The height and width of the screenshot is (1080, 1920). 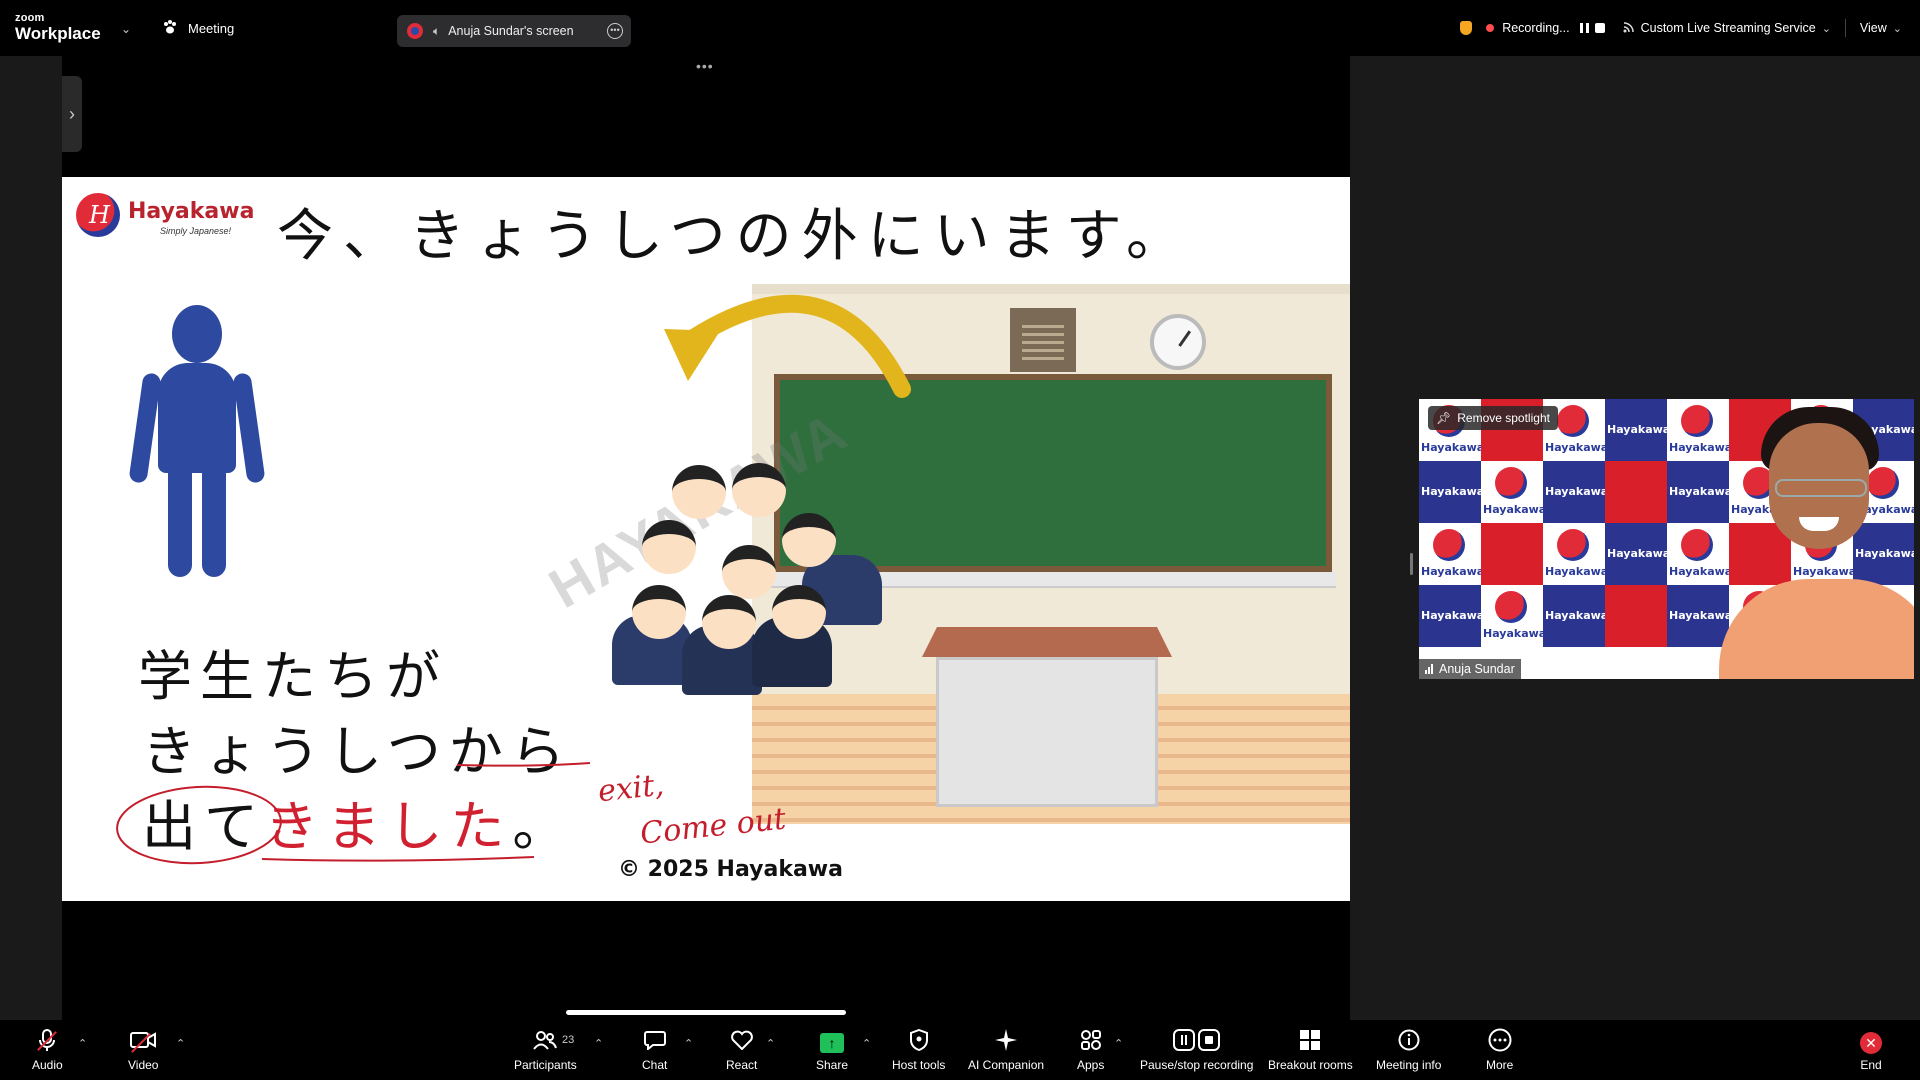 What do you see at coordinates (752, 570) in the screenshot?
I see `students-group-illustration` at bounding box center [752, 570].